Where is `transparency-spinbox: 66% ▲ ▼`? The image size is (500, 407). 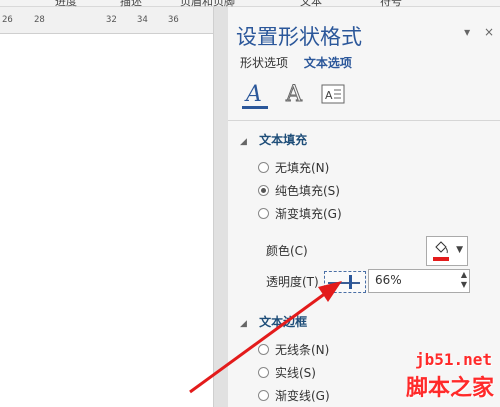
transparency-spinbox: 66% ▲ ▼ is located at coordinates (419, 281).